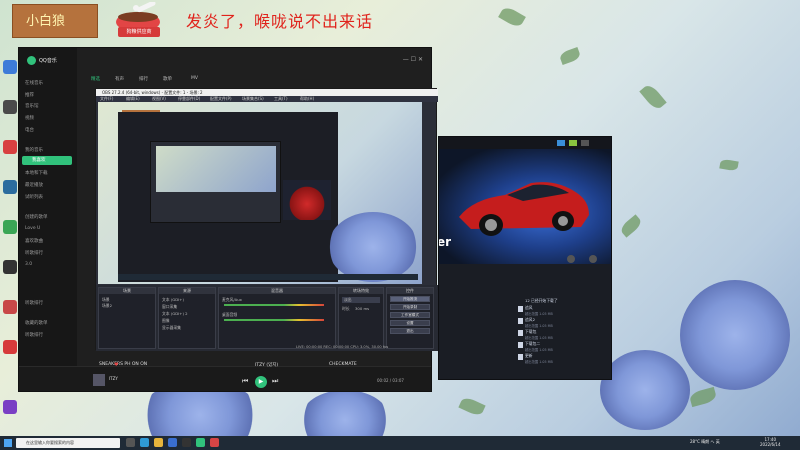 The image size is (800, 450). What do you see at coordinates (770, 442) in the screenshot?
I see `taskbar-clock: 17:40 2022/6/14` at bounding box center [770, 442].